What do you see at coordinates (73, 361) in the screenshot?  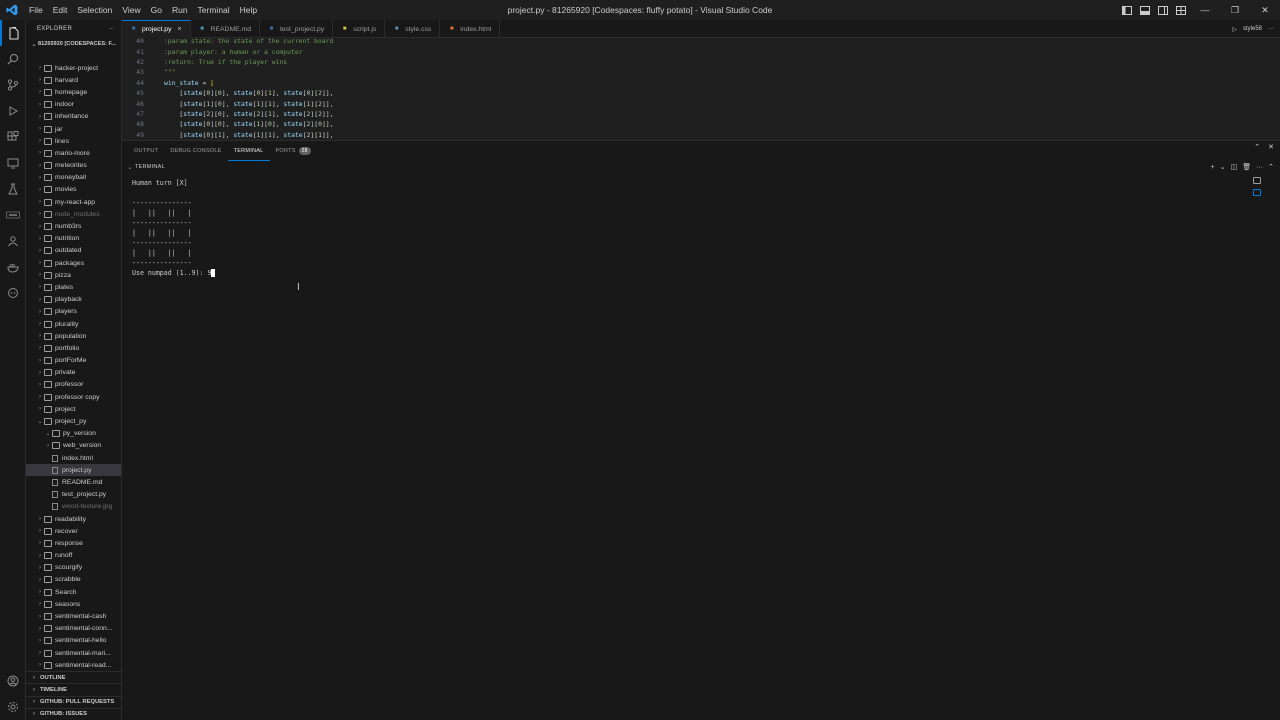 I see `tree-folder: › portForMe` at bounding box center [73, 361].